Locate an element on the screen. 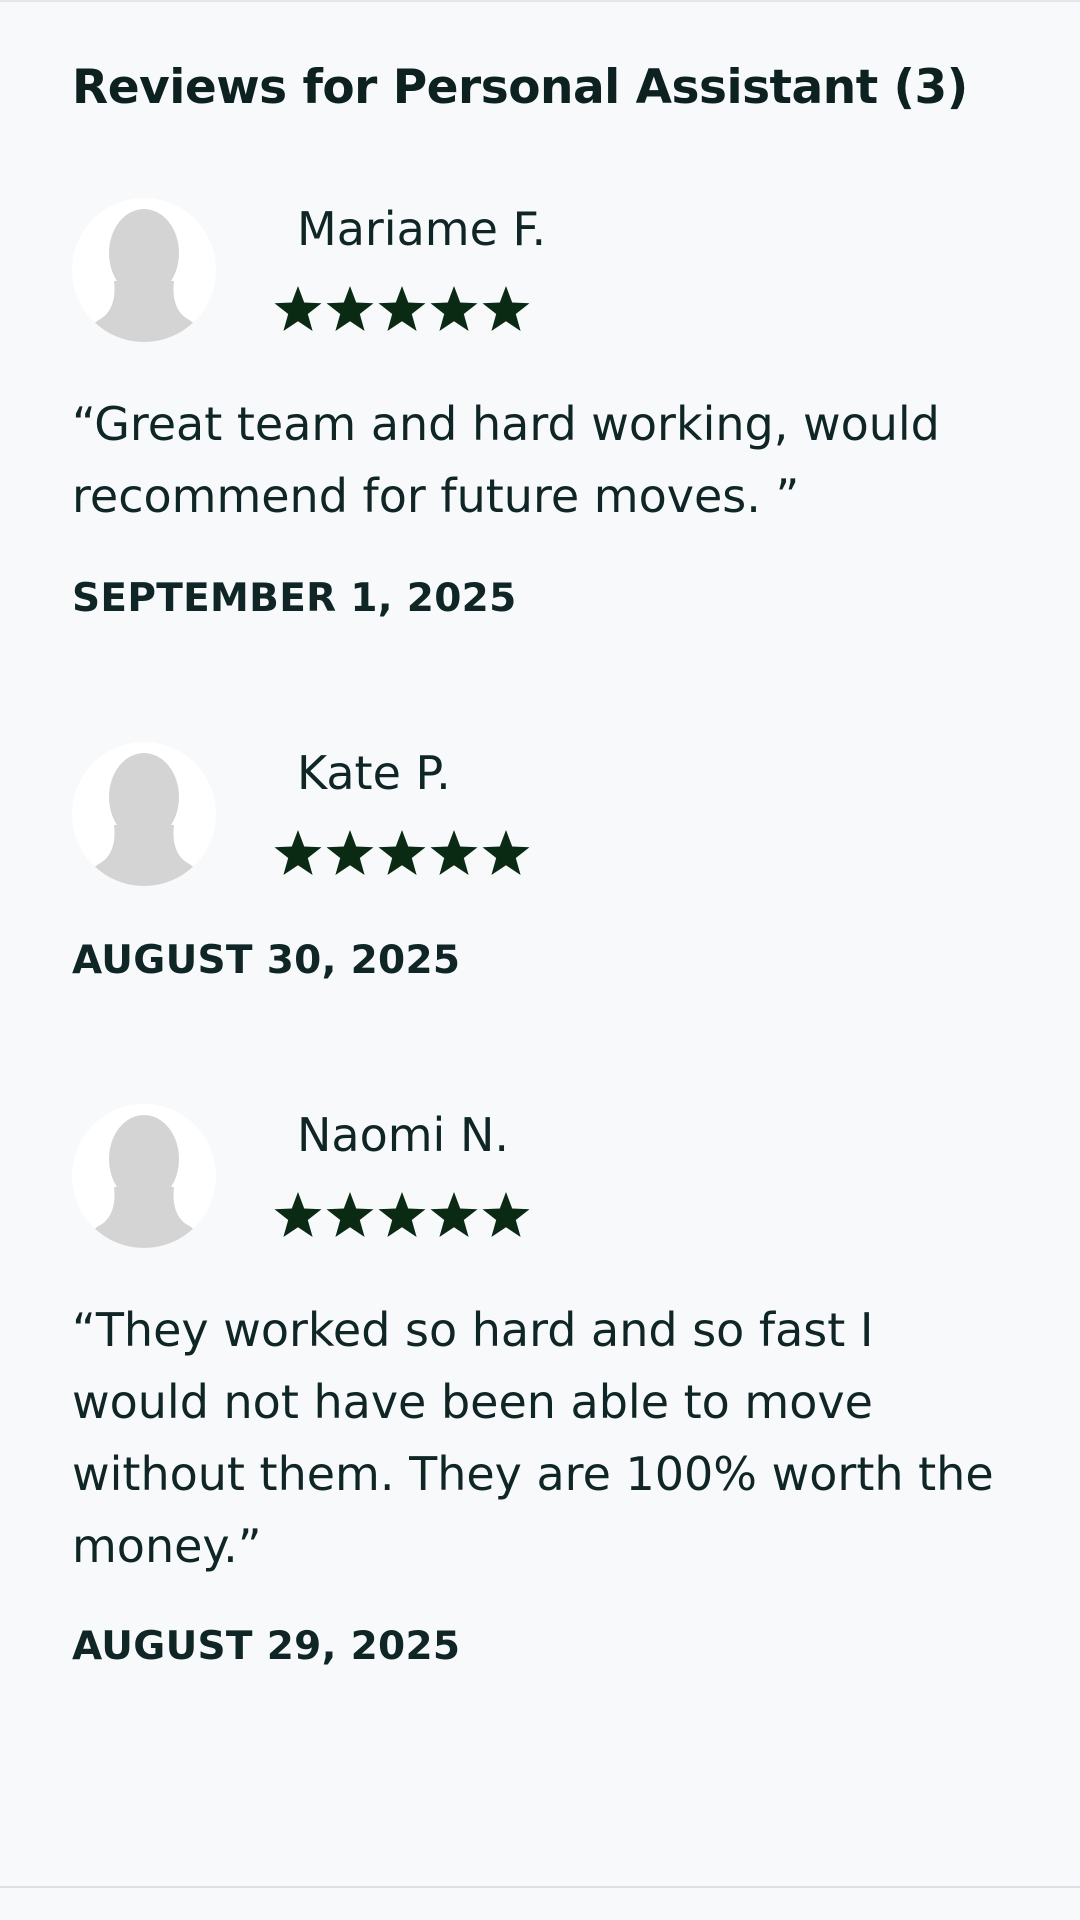 This screenshot has width=1080, height=1920. review-date: AUGUST 30, 2025 is located at coordinates (266, 960).